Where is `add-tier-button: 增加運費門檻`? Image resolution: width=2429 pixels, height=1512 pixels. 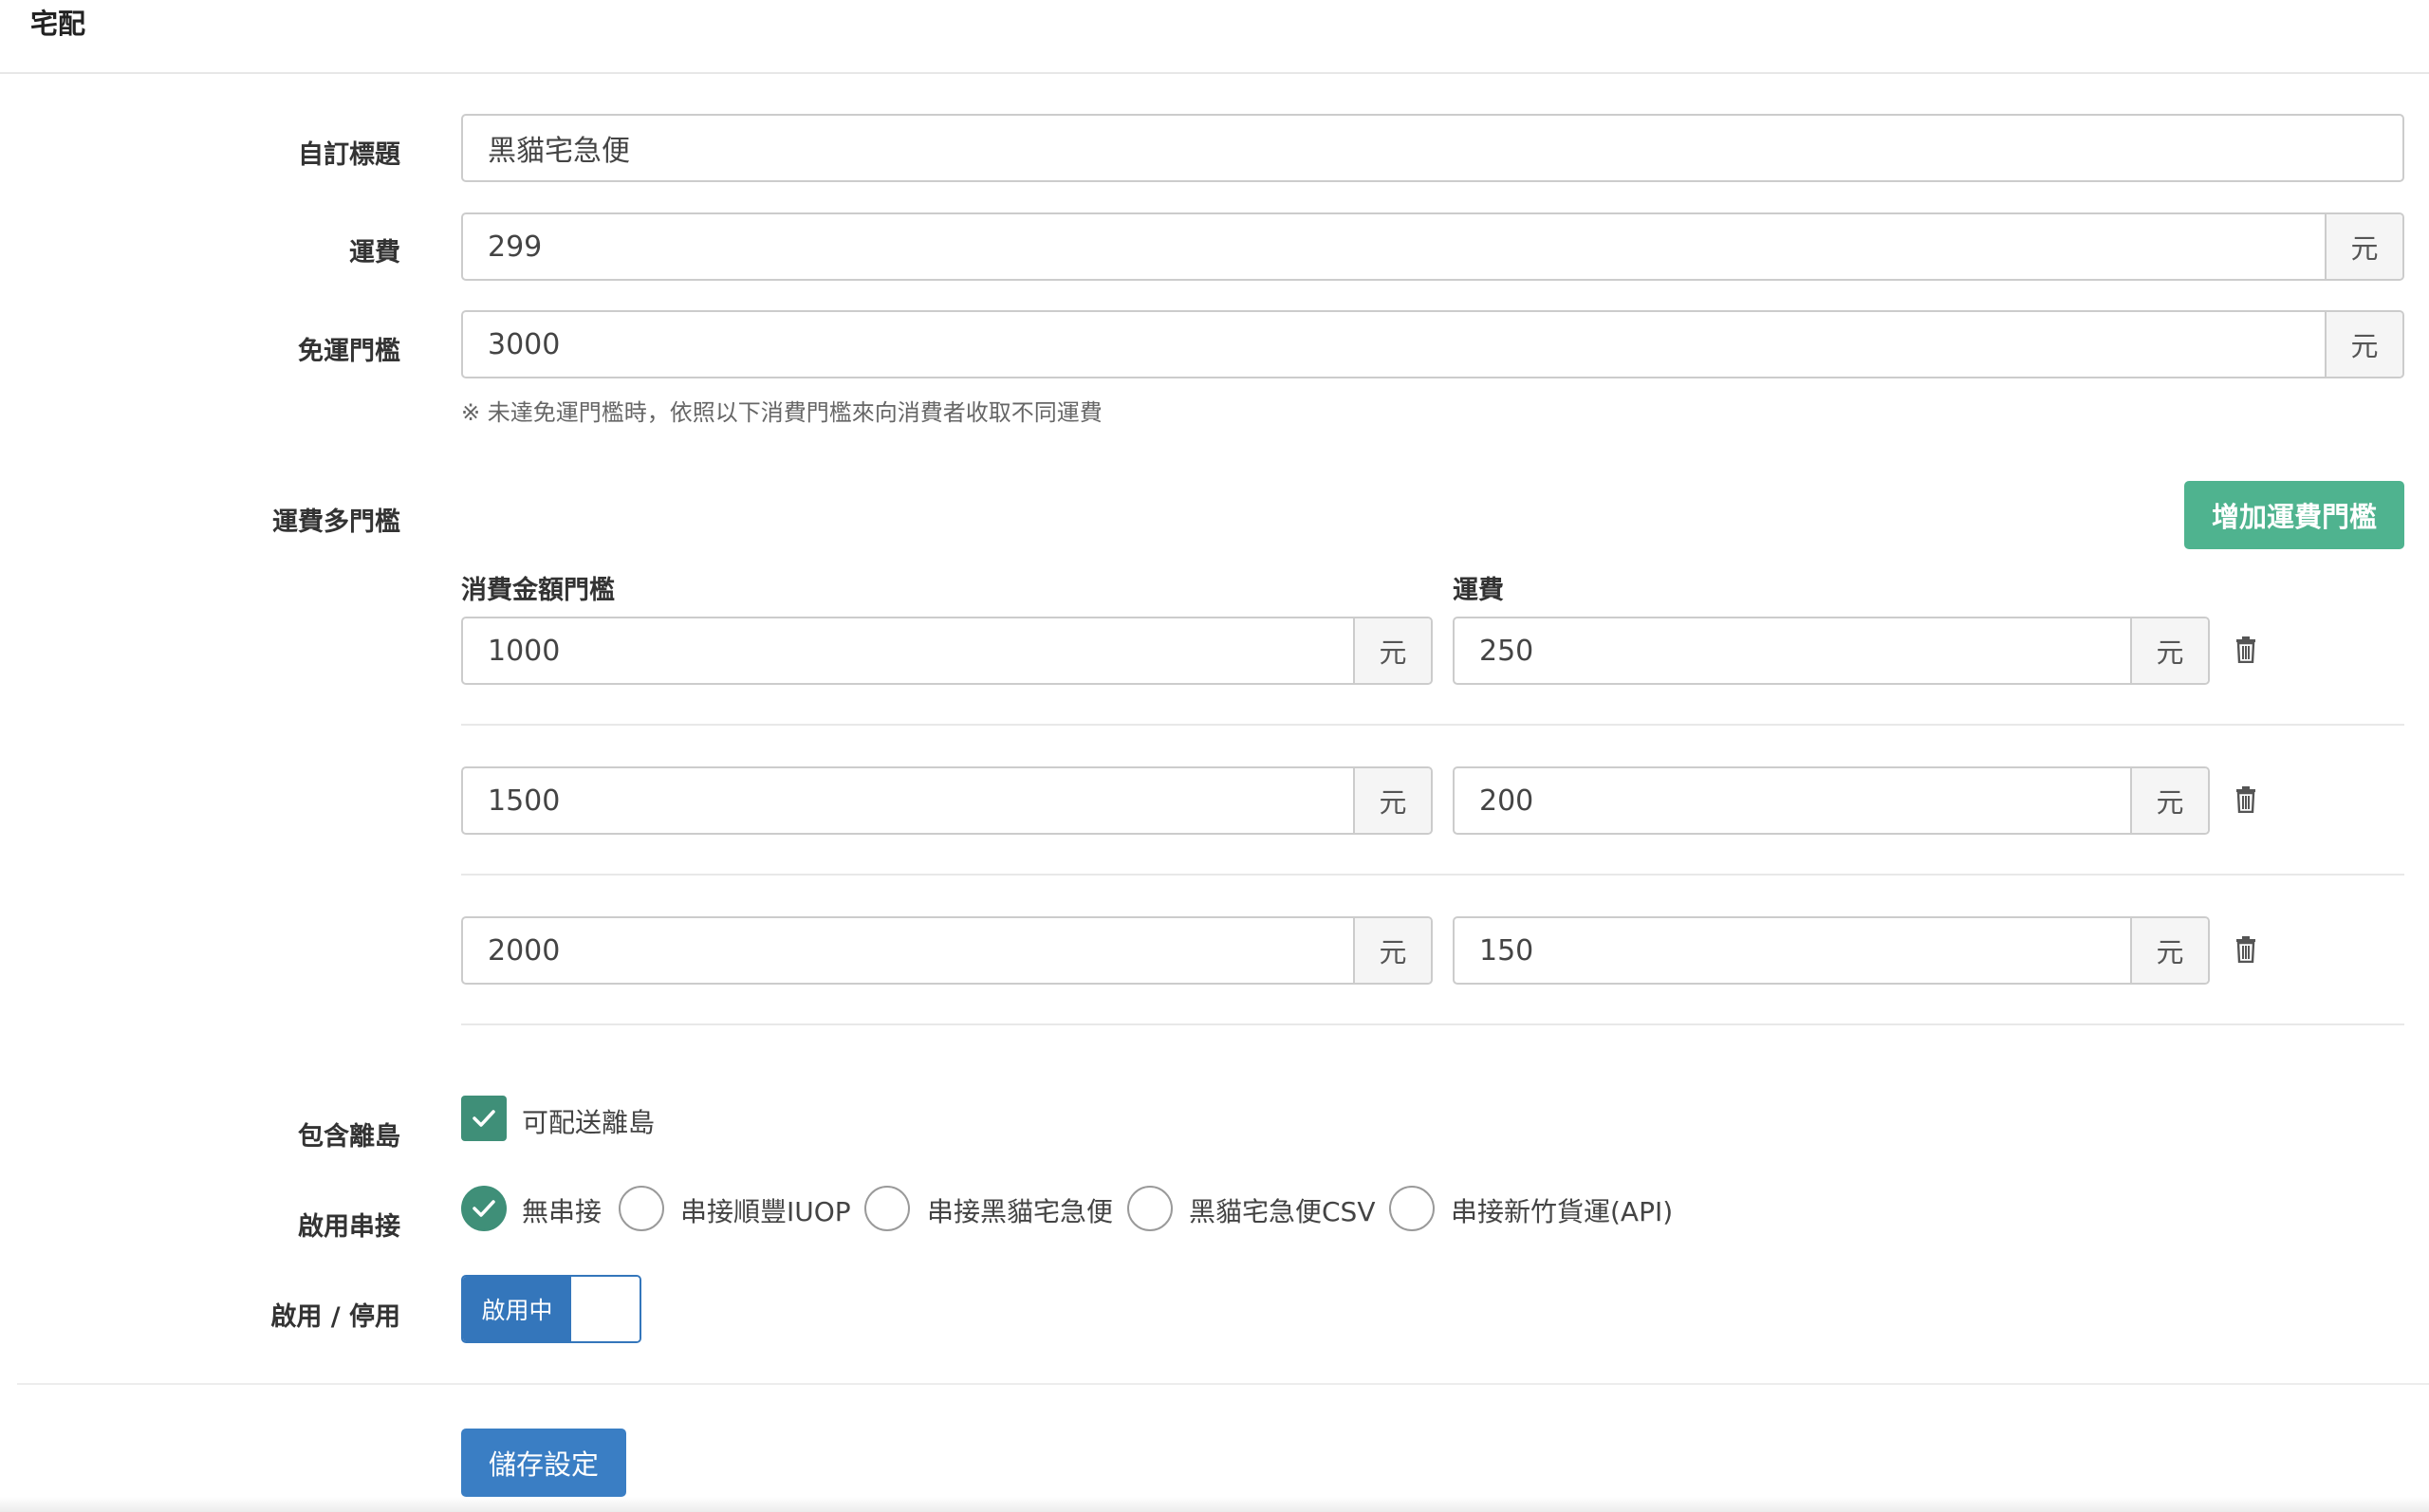
add-tier-button: 增加運費門檻 is located at coordinates (2294, 515).